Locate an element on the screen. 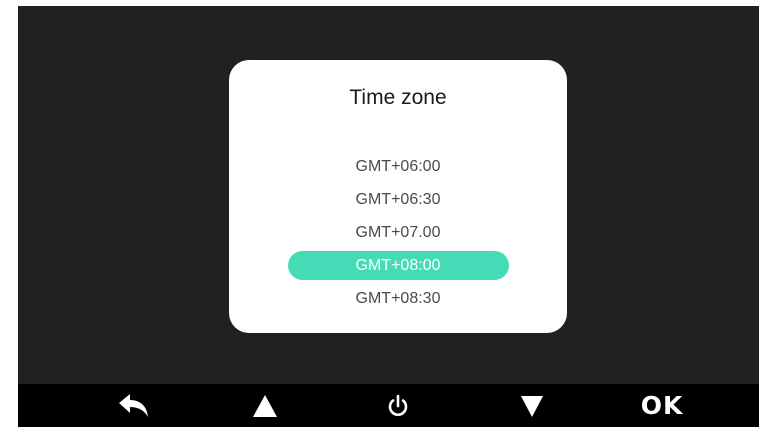  bottom-toolbar: OK is located at coordinates (388, 405).